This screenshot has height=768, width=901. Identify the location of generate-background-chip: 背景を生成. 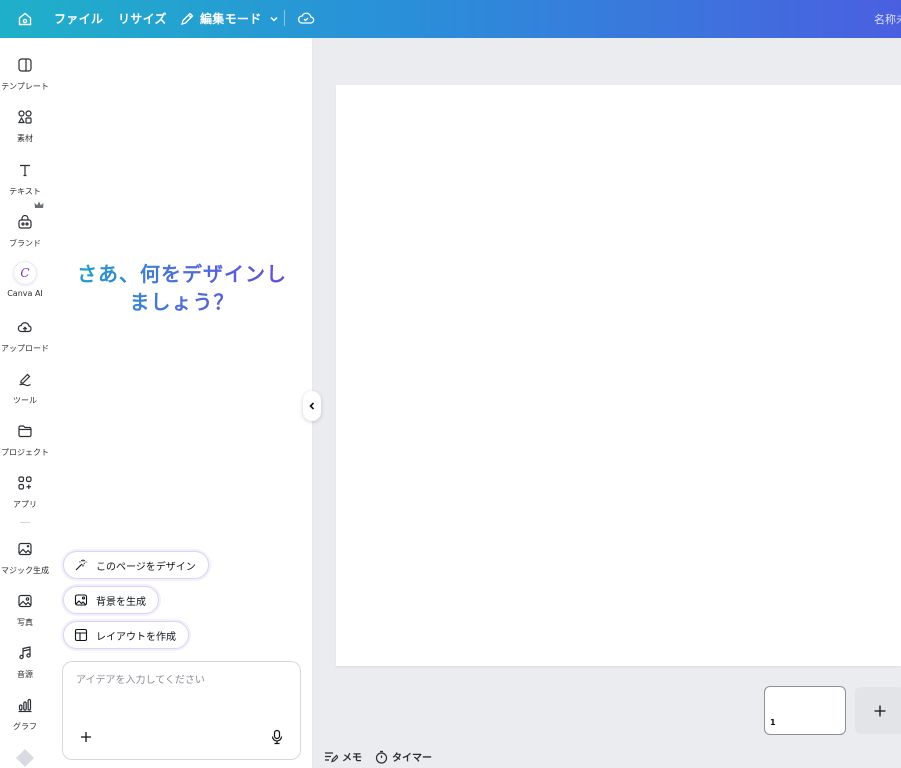
(111, 600).